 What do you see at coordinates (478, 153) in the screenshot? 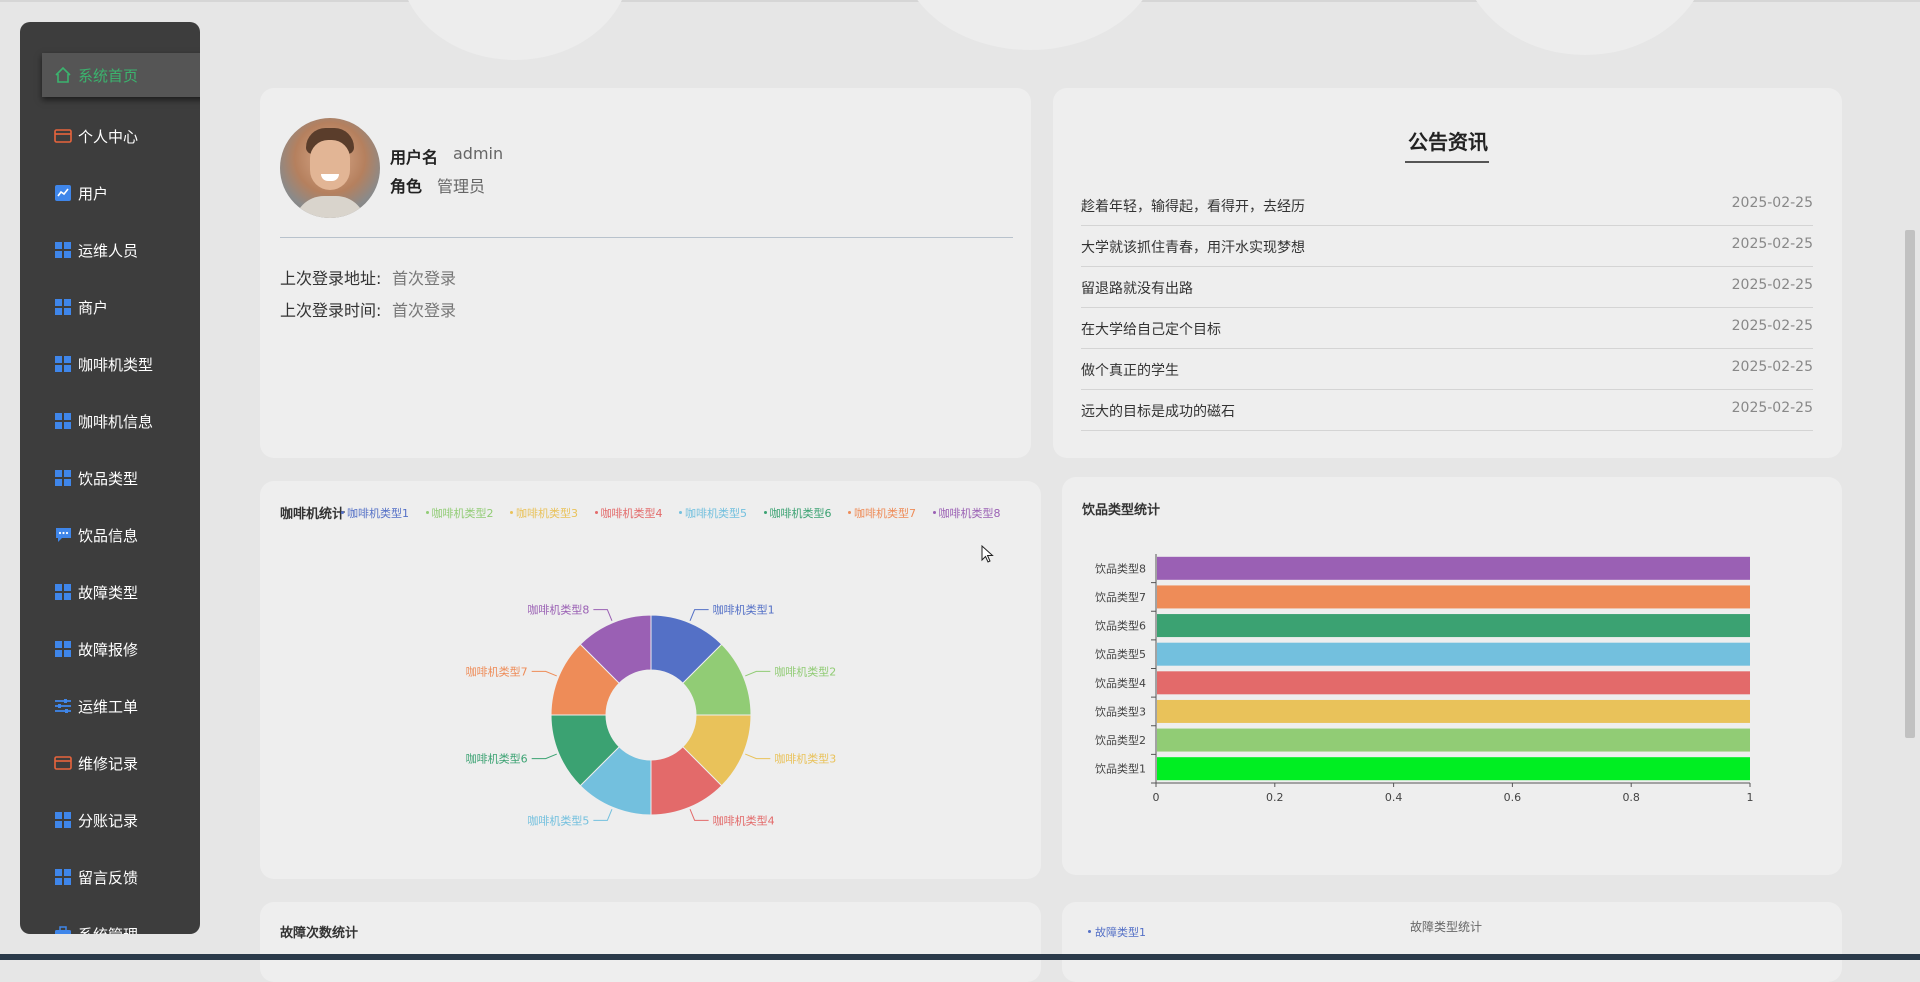
I see `username-value: admin` at bounding box center [478, 153].